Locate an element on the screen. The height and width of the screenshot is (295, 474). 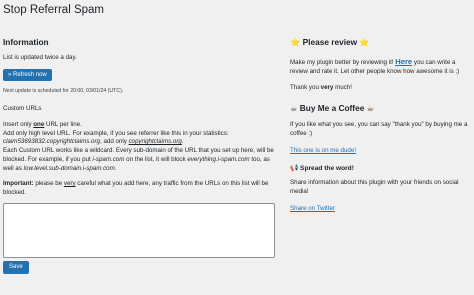
information-heading: Information is located at coordinates (26, 42).